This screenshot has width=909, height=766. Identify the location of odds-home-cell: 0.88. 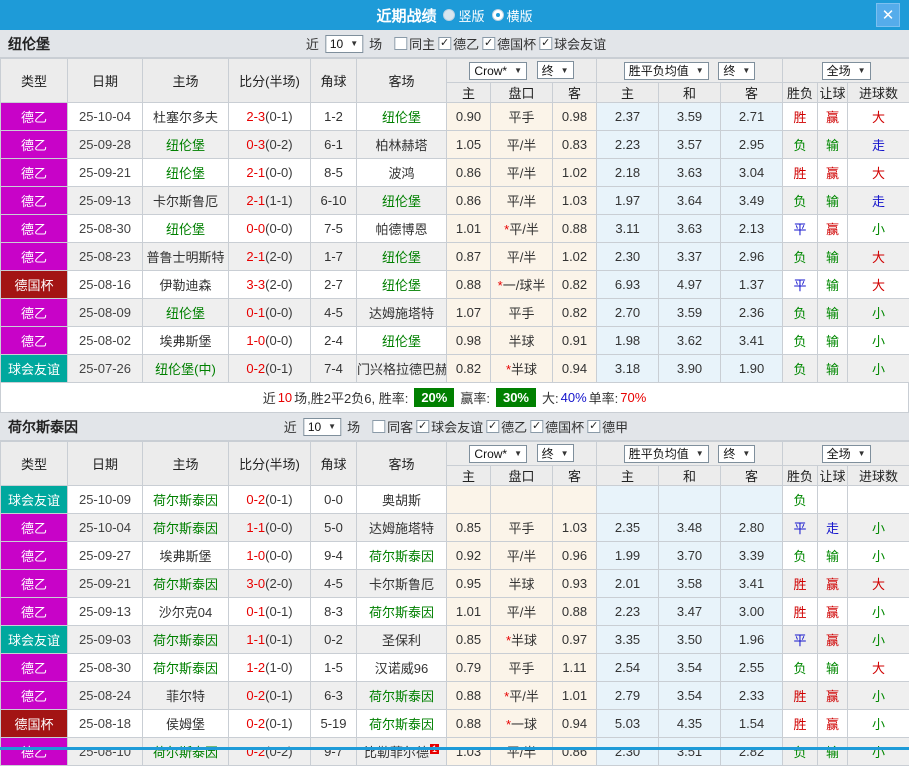
(469, 696).